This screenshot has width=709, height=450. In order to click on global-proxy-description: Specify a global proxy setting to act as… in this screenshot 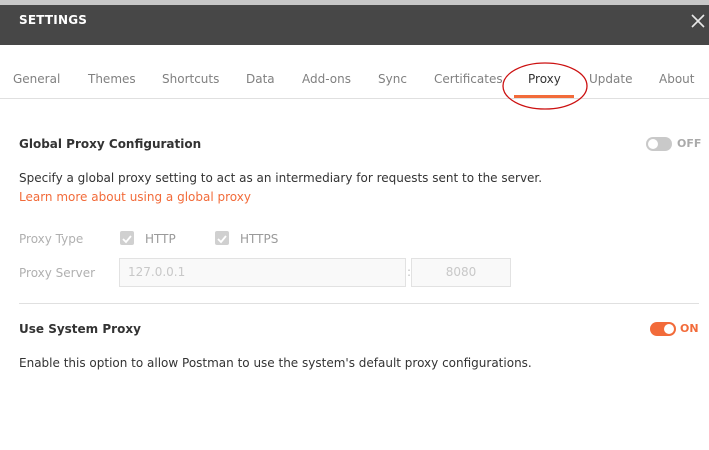, I will do `click(281, 178)`.